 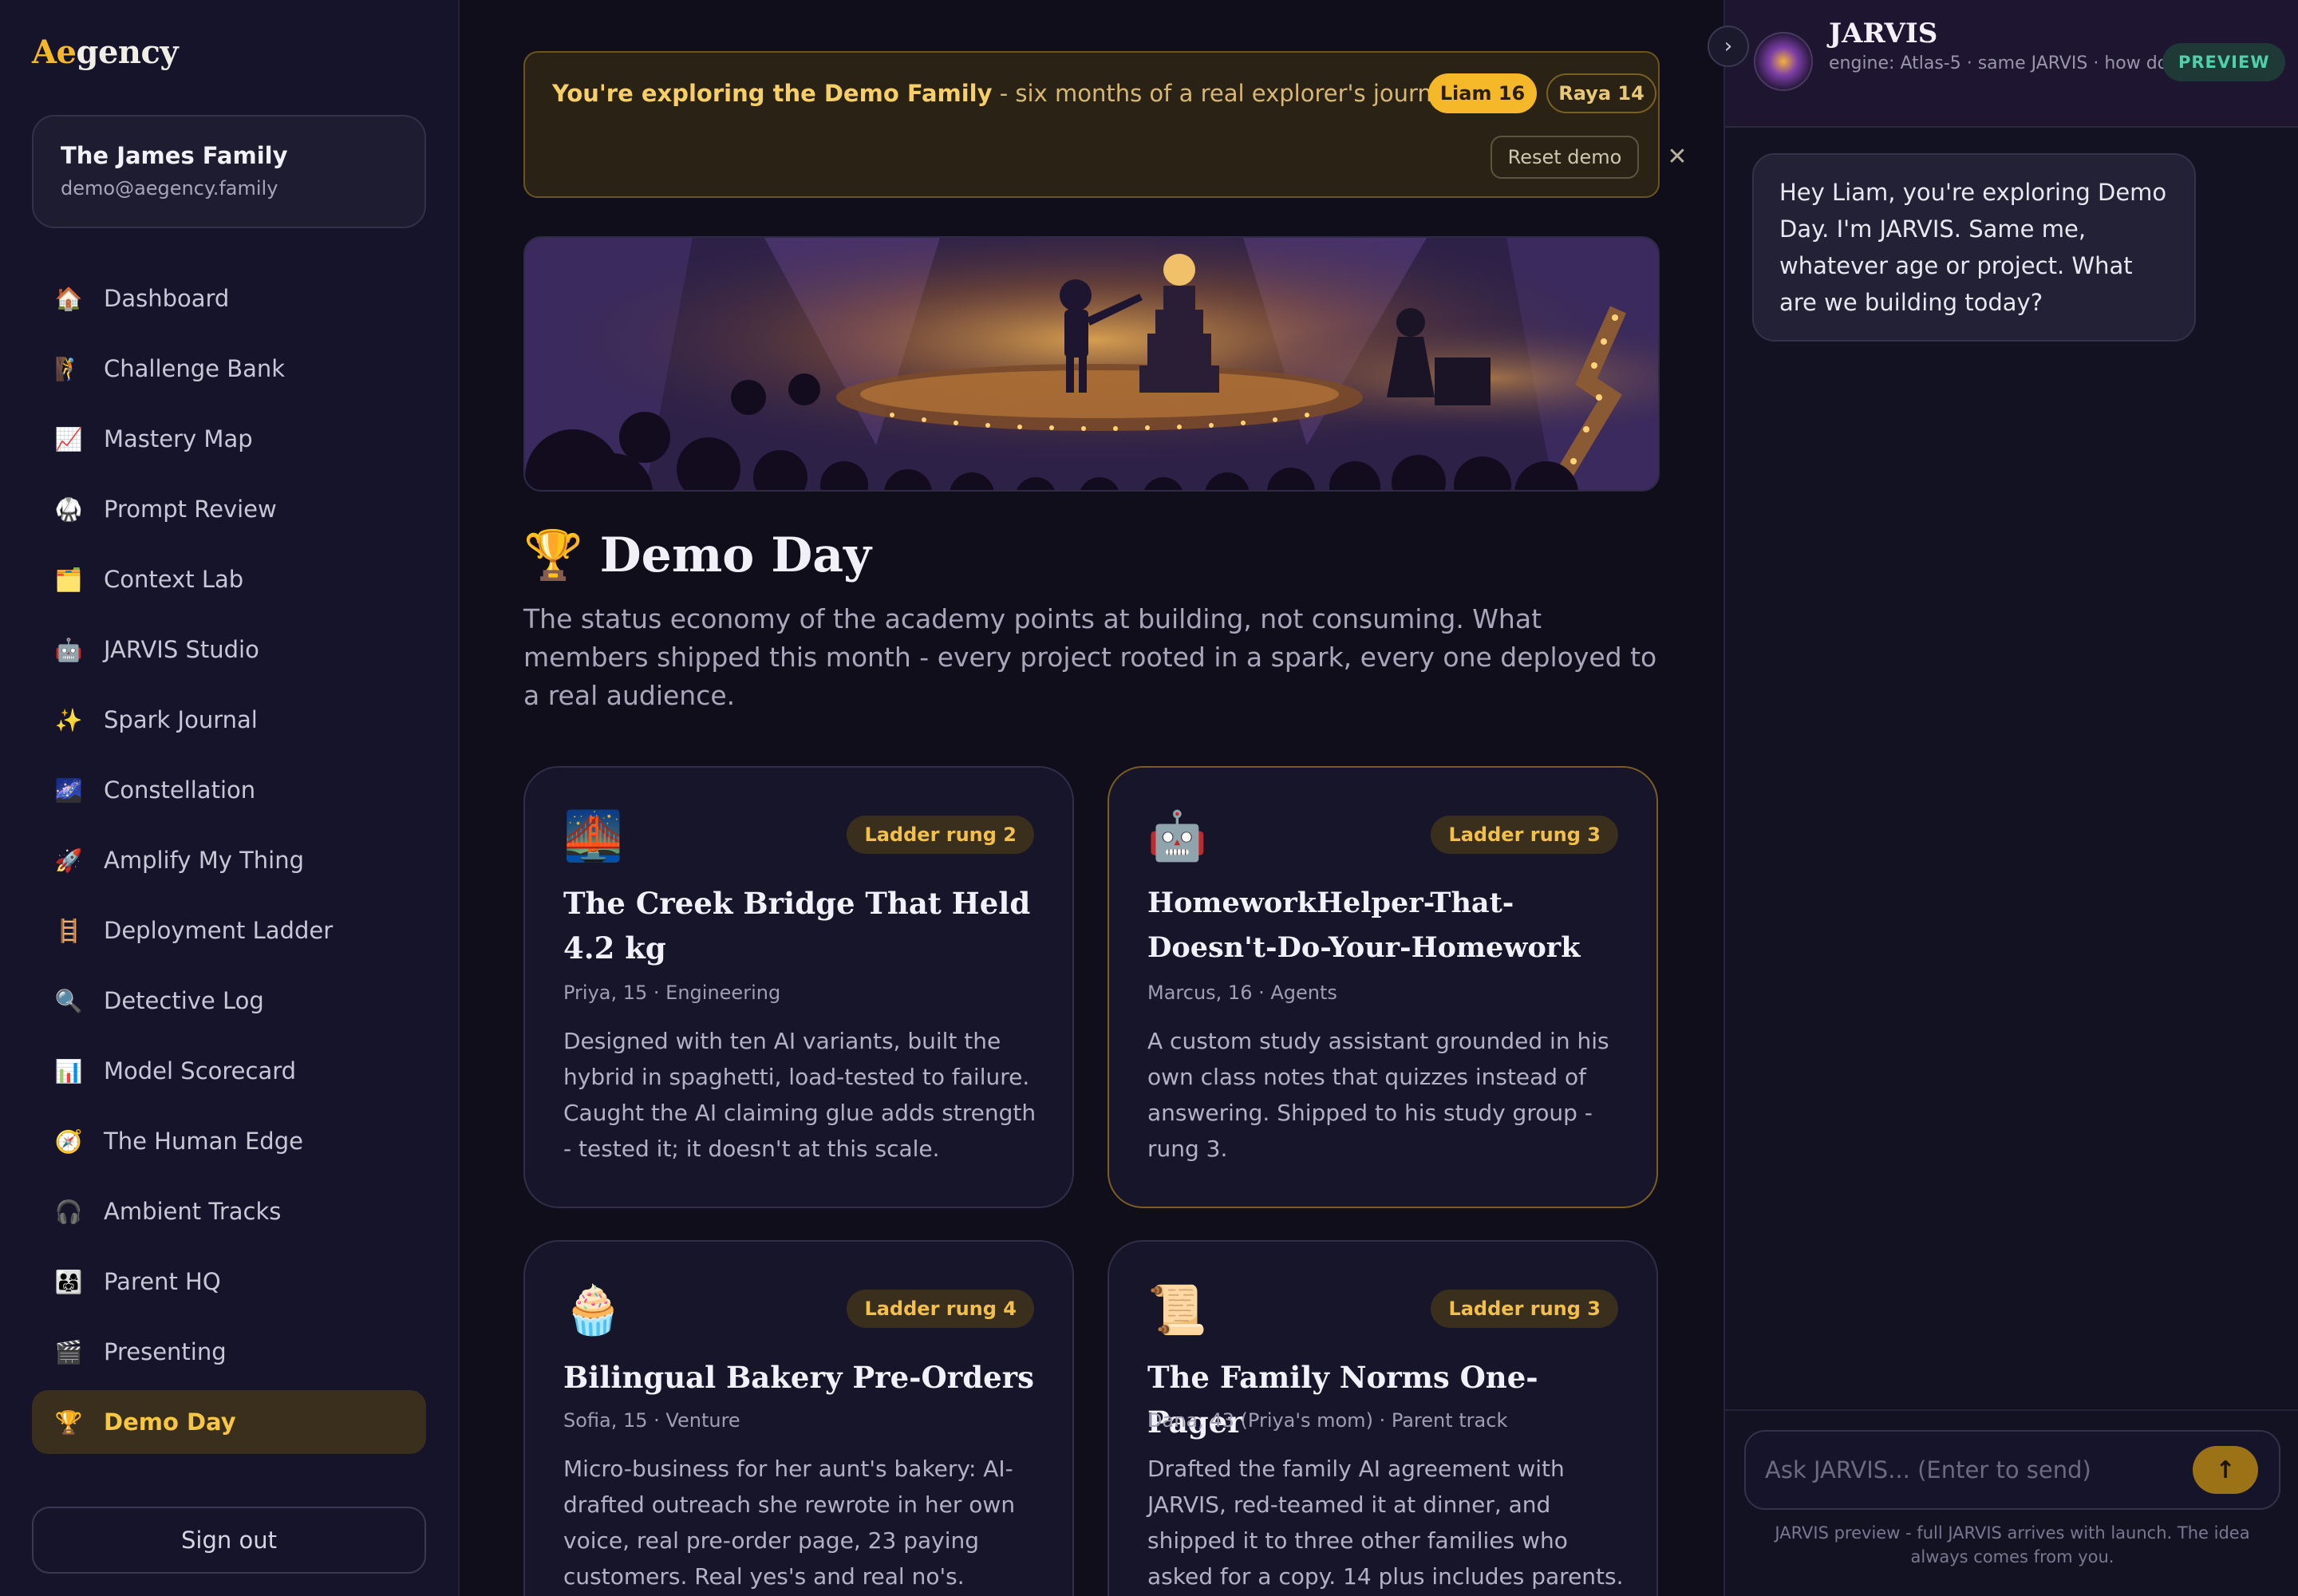 I want to click on family-name: The James Family, so click(x=174, y=155).